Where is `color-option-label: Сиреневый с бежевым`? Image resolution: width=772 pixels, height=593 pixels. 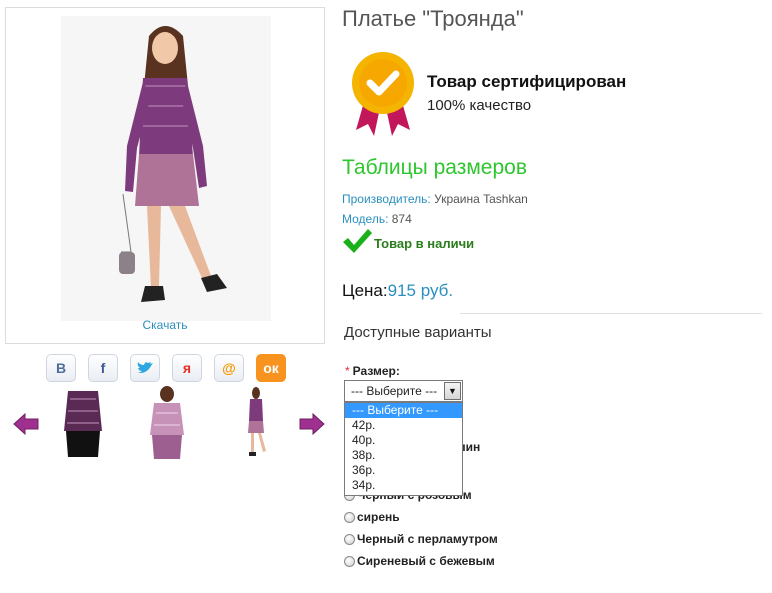 color-option-label: Сиреневый с бежевым is located at coordinates (426, 561).